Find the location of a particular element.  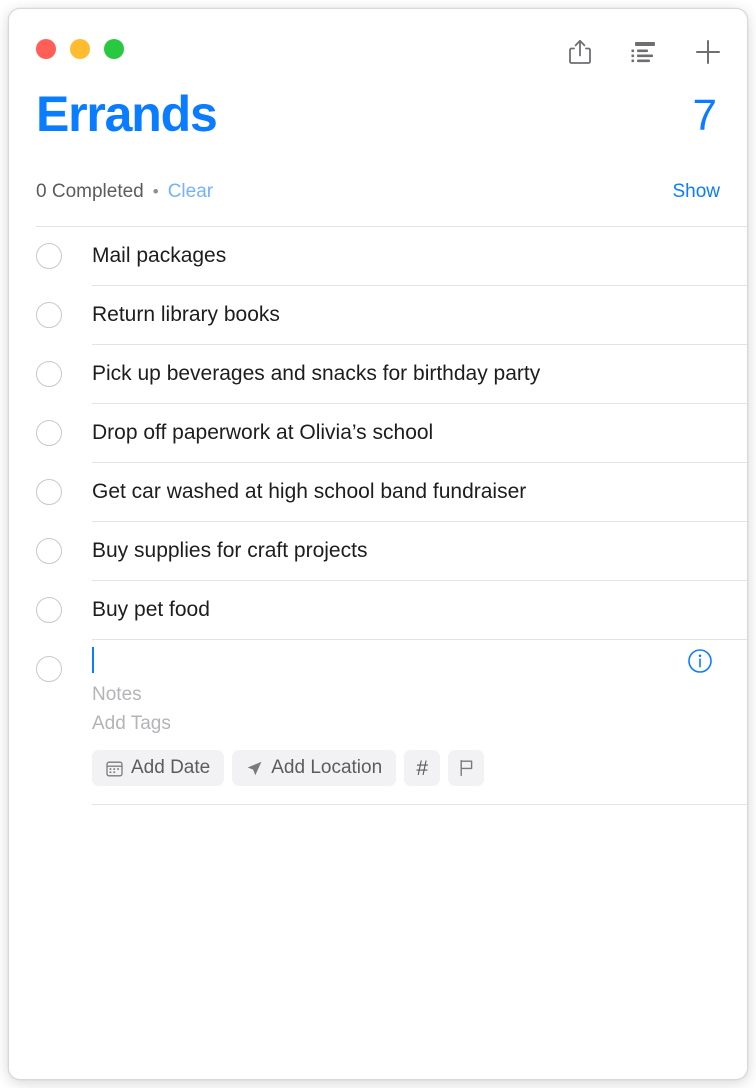

tags-placeholder: Add Tags is located at coordinates (419, 723).